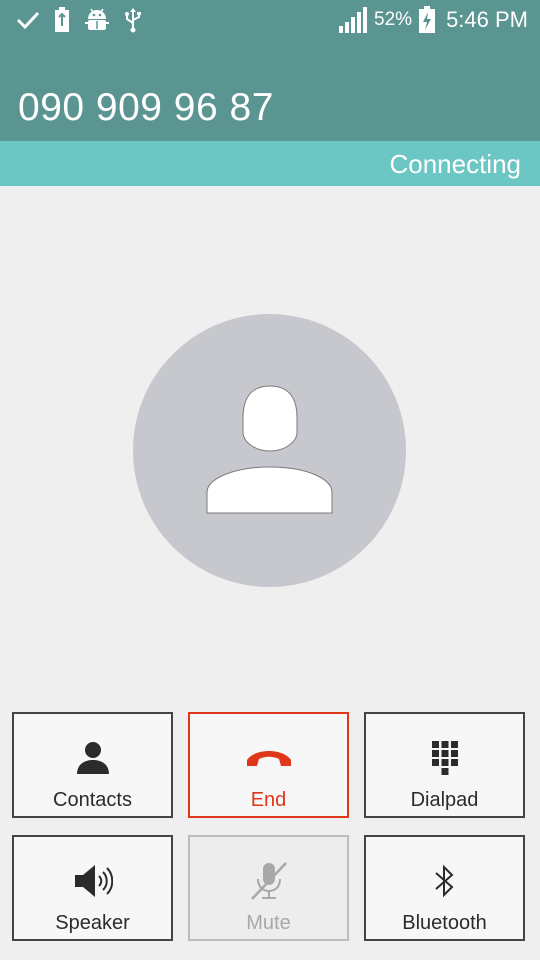  I want to click on contact-avatar, so click(269, 450).